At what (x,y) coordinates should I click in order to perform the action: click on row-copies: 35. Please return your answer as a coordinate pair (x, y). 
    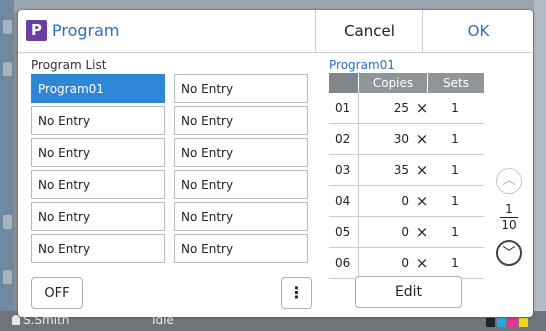
    Looking at the image, I should click on (401, 170).